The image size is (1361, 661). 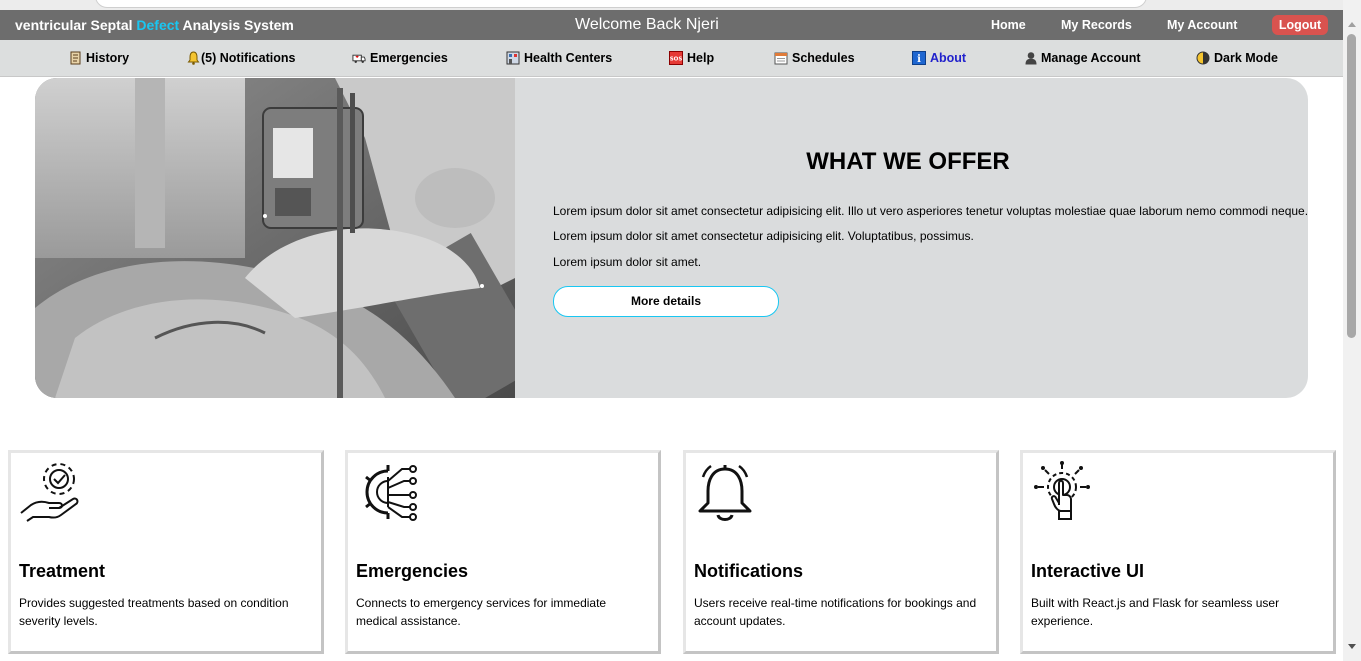 What do you see at coordinates (1203, 58) in the screenshot?
I see `half-moon-icon` at bounding box center [1203, 58].